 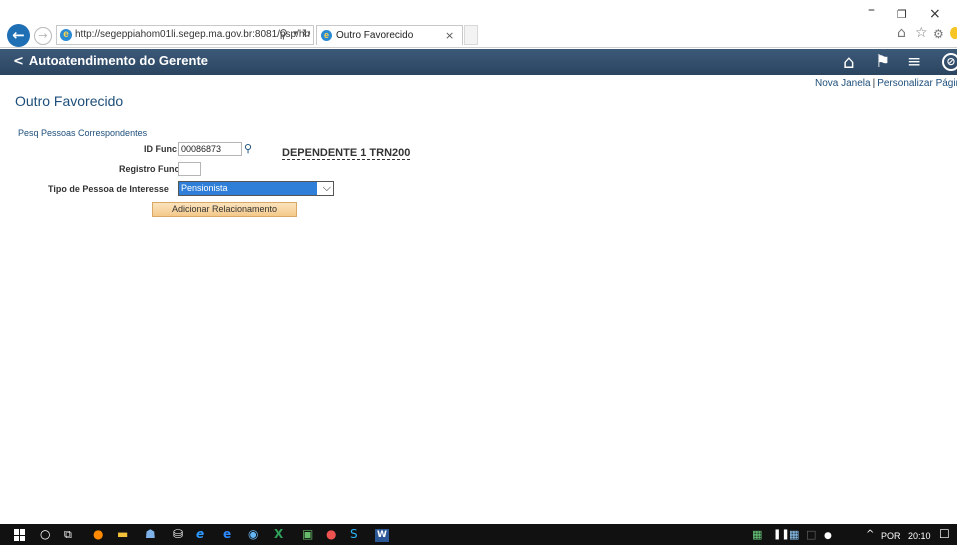 What do you see at coordinates (326, 187) in the screenshot?
I see `chevron-down-icon: ⌵` at bounding box center [326, 187].